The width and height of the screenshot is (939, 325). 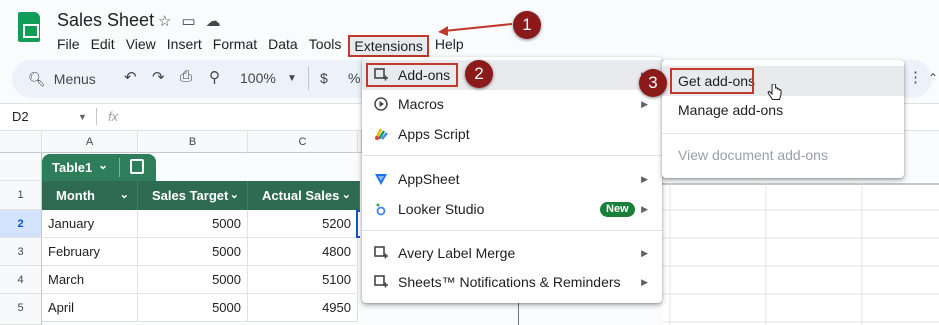 What do you see at coordinates (381, 179) in the screenshot?
I see `appsheet-icon` at bounding box center [381, 179].